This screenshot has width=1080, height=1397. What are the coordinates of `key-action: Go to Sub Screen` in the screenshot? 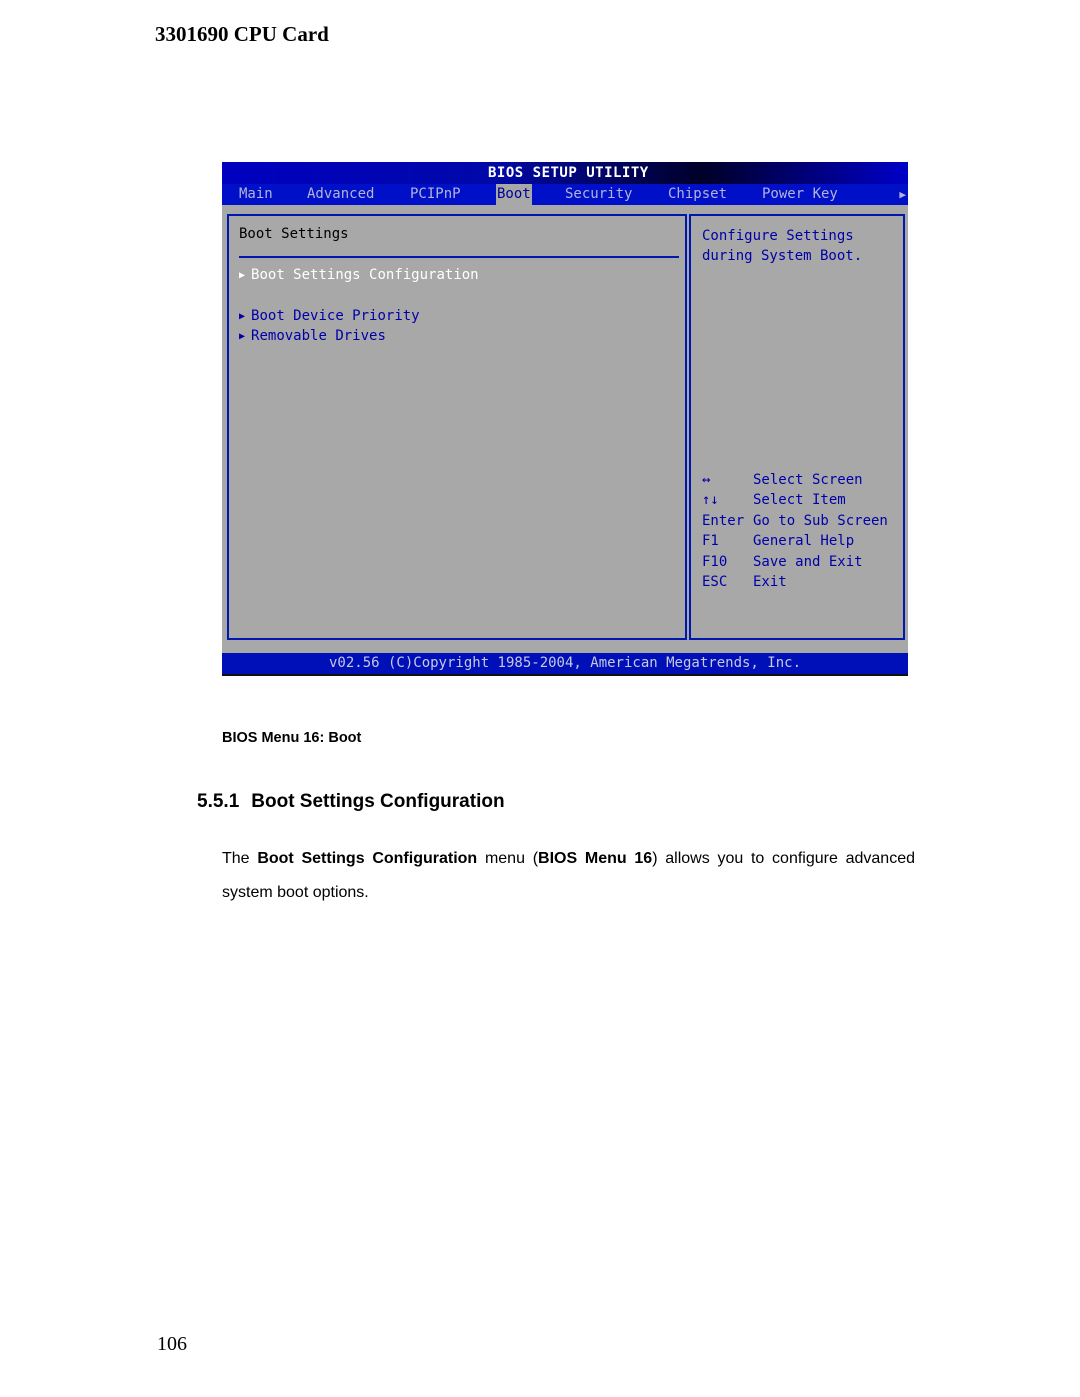 It's located at (820, 520).